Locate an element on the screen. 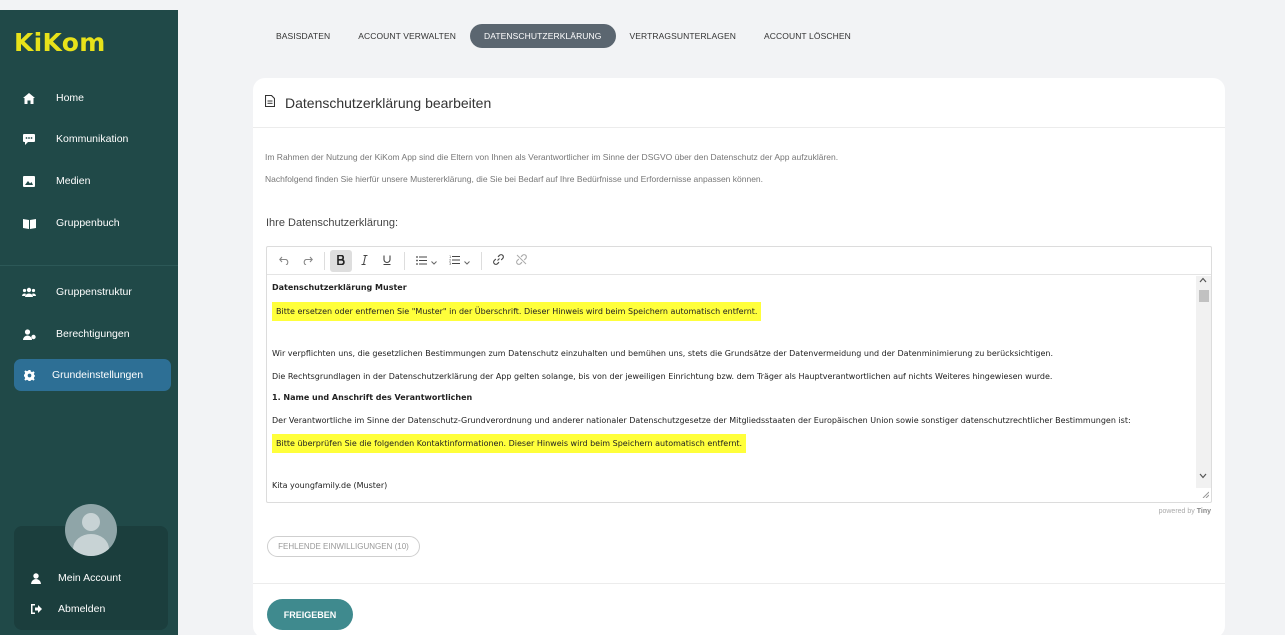  redo-button is located at coordinates (307, 261).